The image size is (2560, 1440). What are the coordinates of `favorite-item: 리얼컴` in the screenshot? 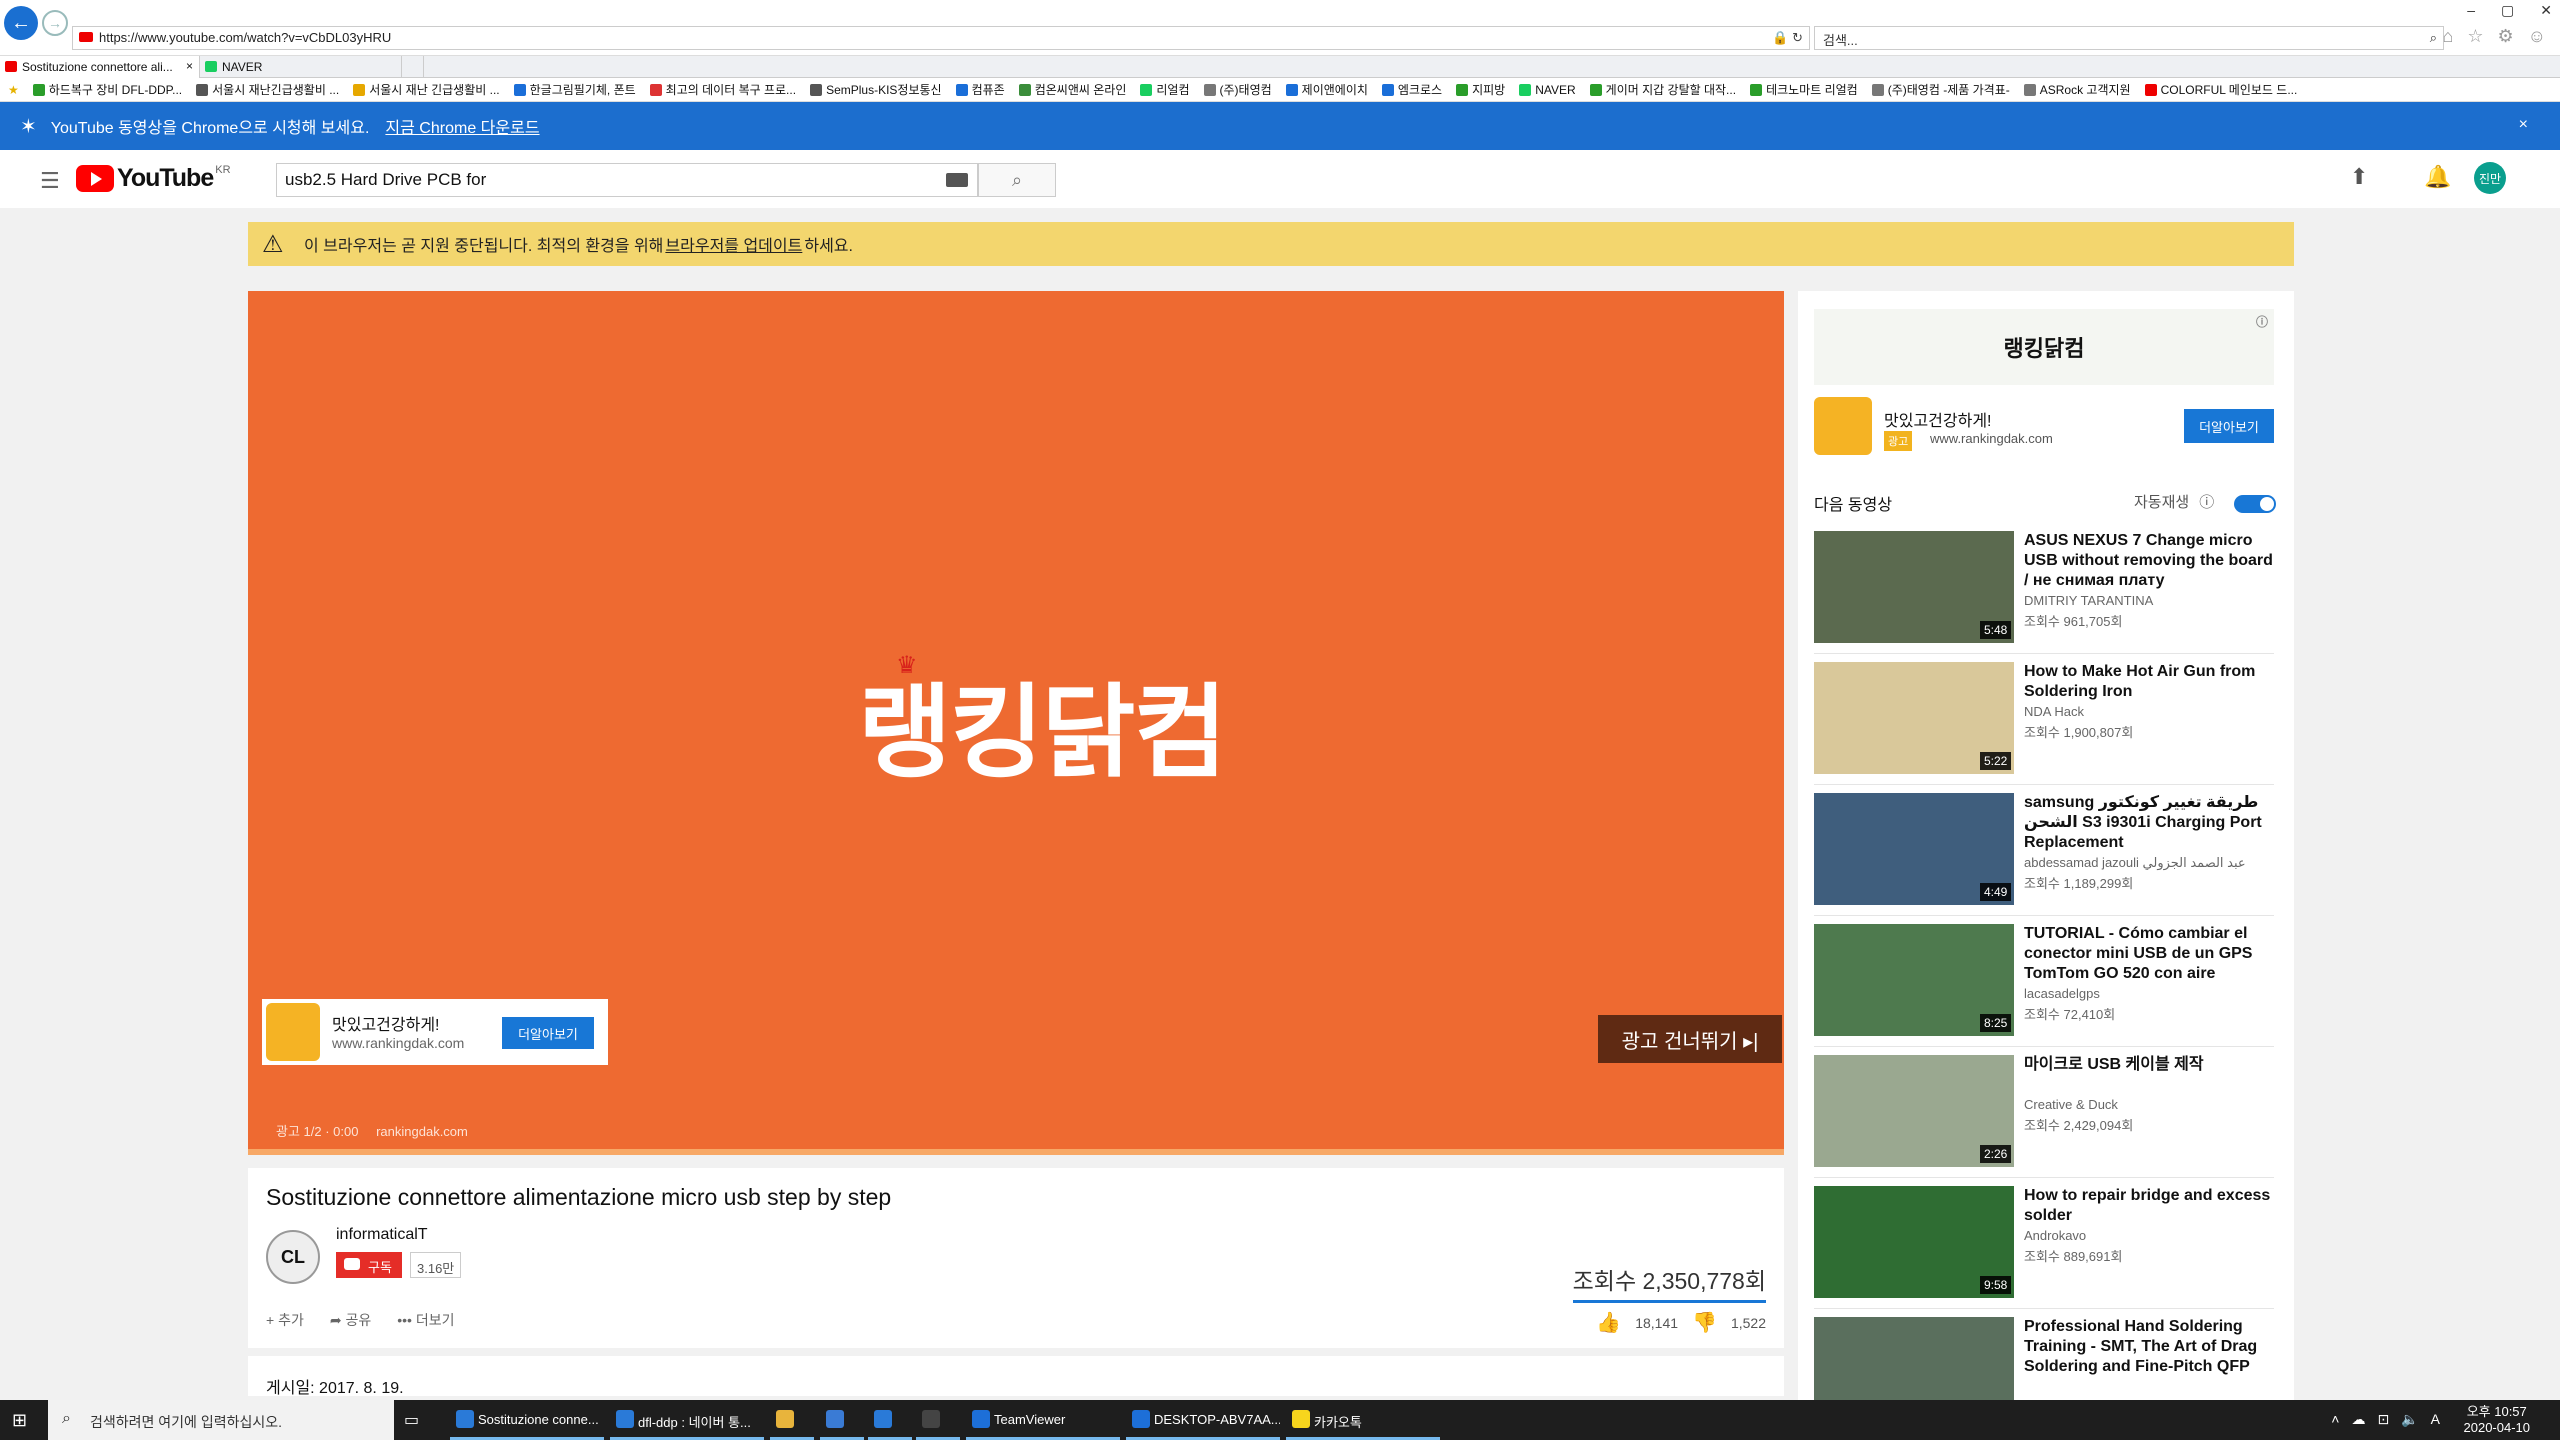 It's located at (1165, 89).